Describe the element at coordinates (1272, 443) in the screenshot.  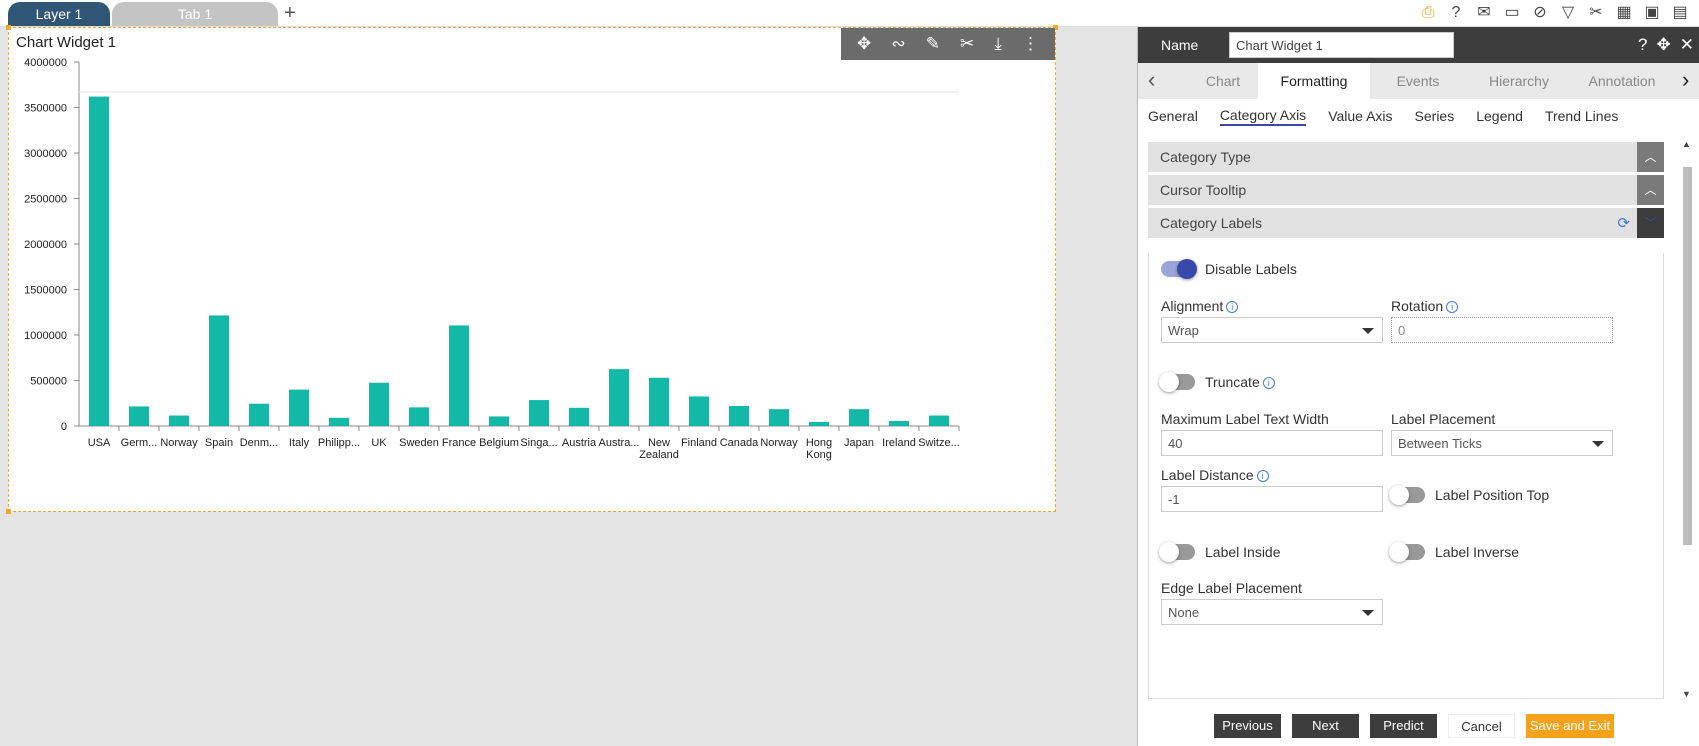
I see `max-width-input: 40` at that location.